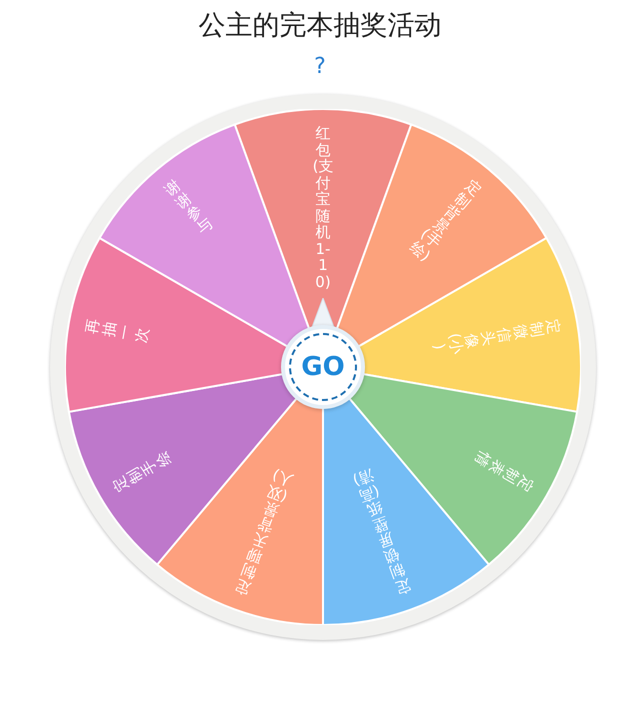 The image size is (640, 717). What do you see at coordinates (320, 26) in the screenshot?
I see `page-title: 公主的完本抽奖活动` at bounding box center [320, 26].